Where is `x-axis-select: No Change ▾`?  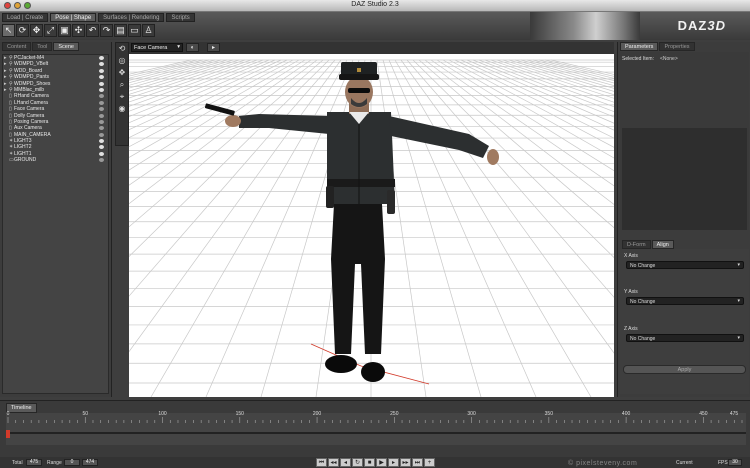
x-axis-select: No Change ▾ is located at coordinates (685, 265).